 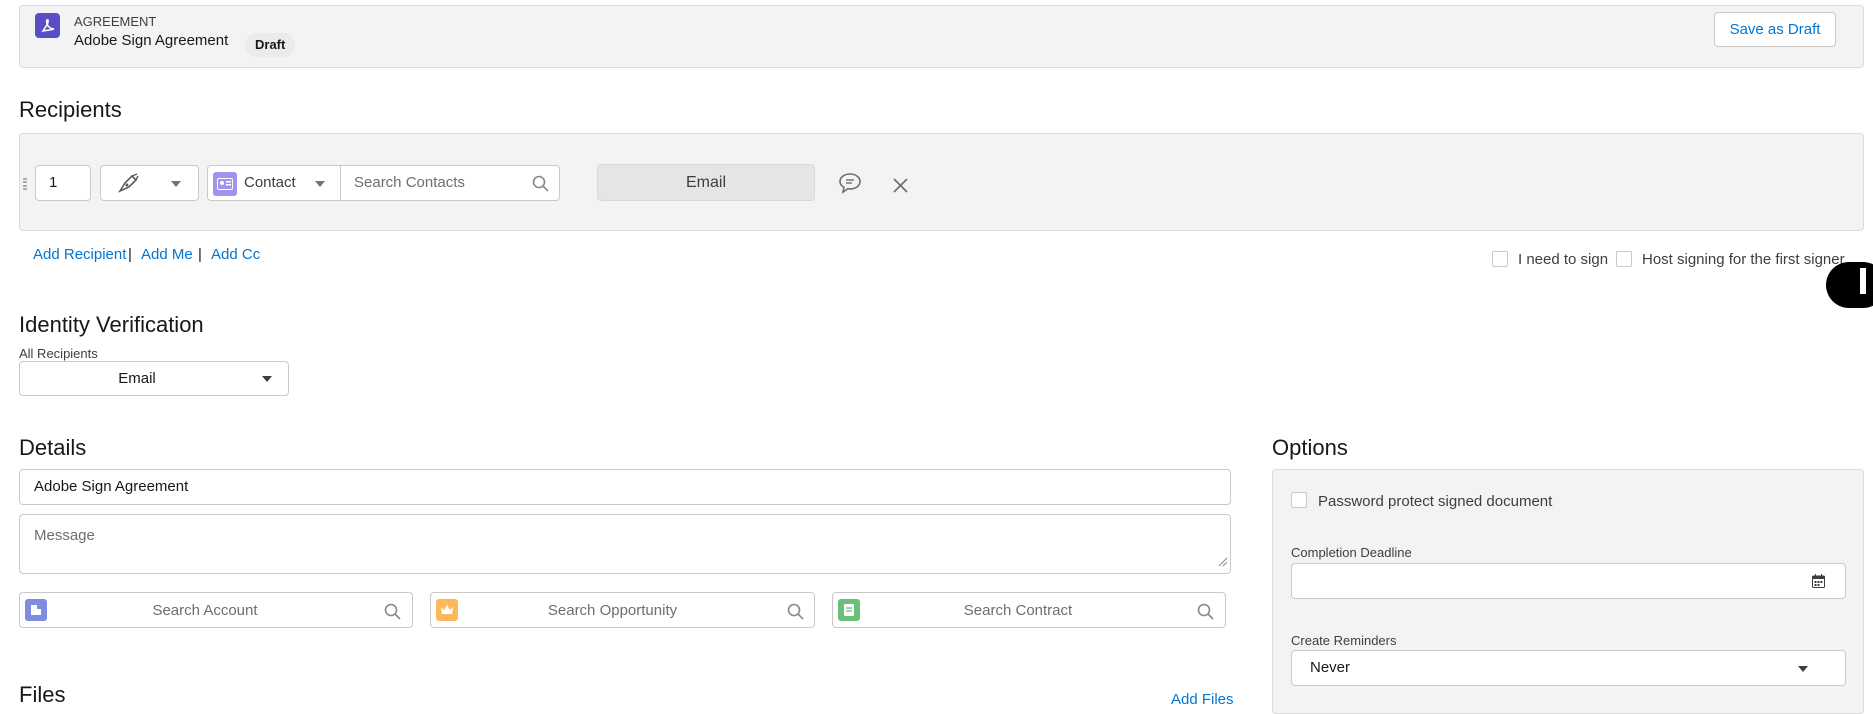 I want to click on private-message-icon, so click(x=850, y=185).